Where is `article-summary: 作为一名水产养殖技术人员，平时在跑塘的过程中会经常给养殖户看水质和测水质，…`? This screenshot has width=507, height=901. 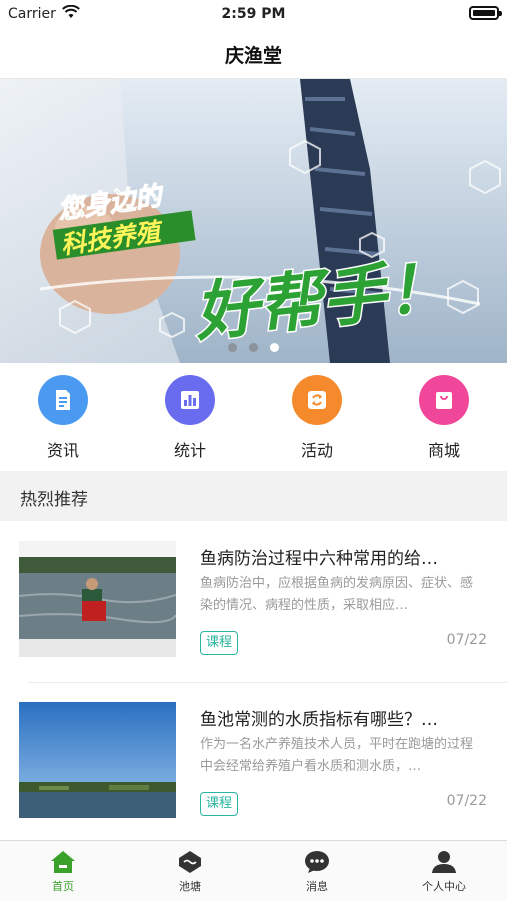
article-summary: 作为一名水产养殖技术人员，平时在跑塘的过程中会经常给养殖户看水质和测水质，… is located at coordinates (337, 755).